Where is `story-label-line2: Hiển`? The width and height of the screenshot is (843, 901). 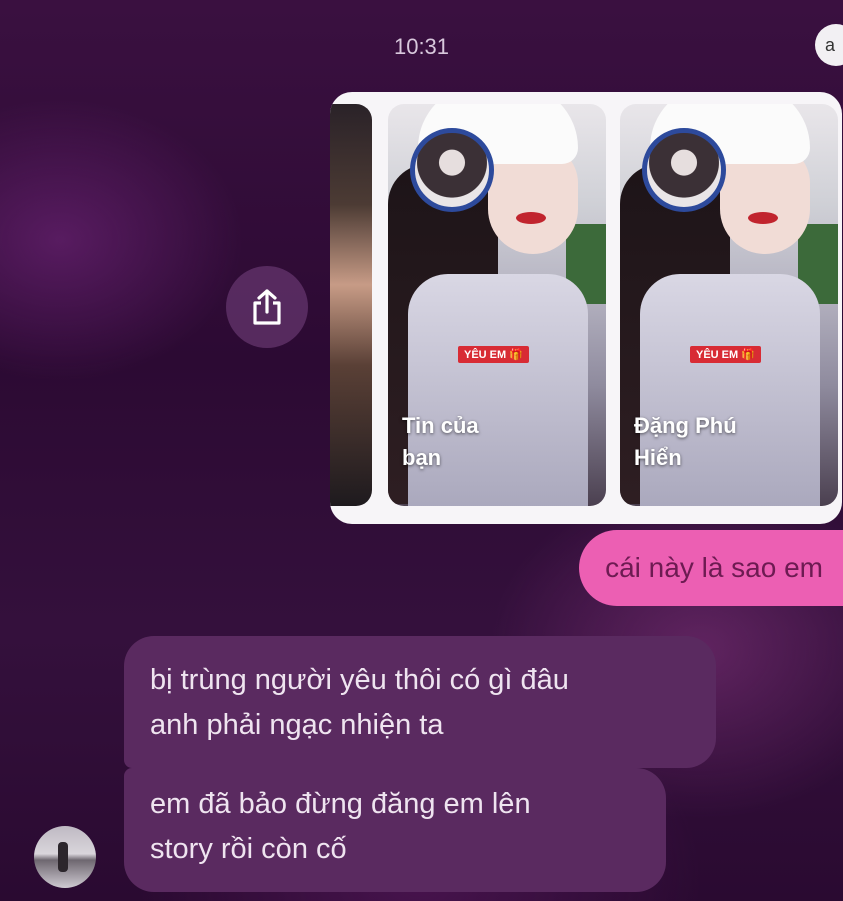
story-label-line2: Hiển is located at coordinates (658, 457).